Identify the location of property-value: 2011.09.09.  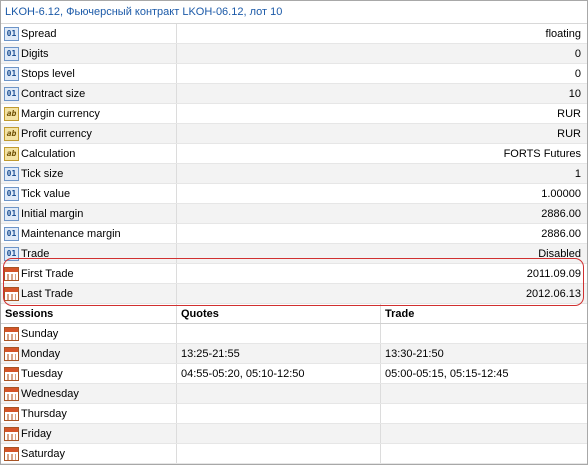
(553, 273).